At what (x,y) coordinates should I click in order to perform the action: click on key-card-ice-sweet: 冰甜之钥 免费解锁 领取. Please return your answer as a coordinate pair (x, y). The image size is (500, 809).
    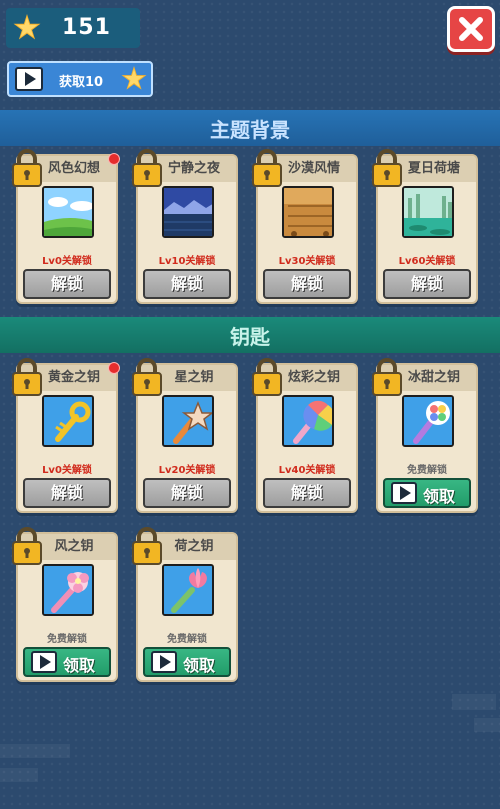
    Looking at the image, I should click on (425, 435).